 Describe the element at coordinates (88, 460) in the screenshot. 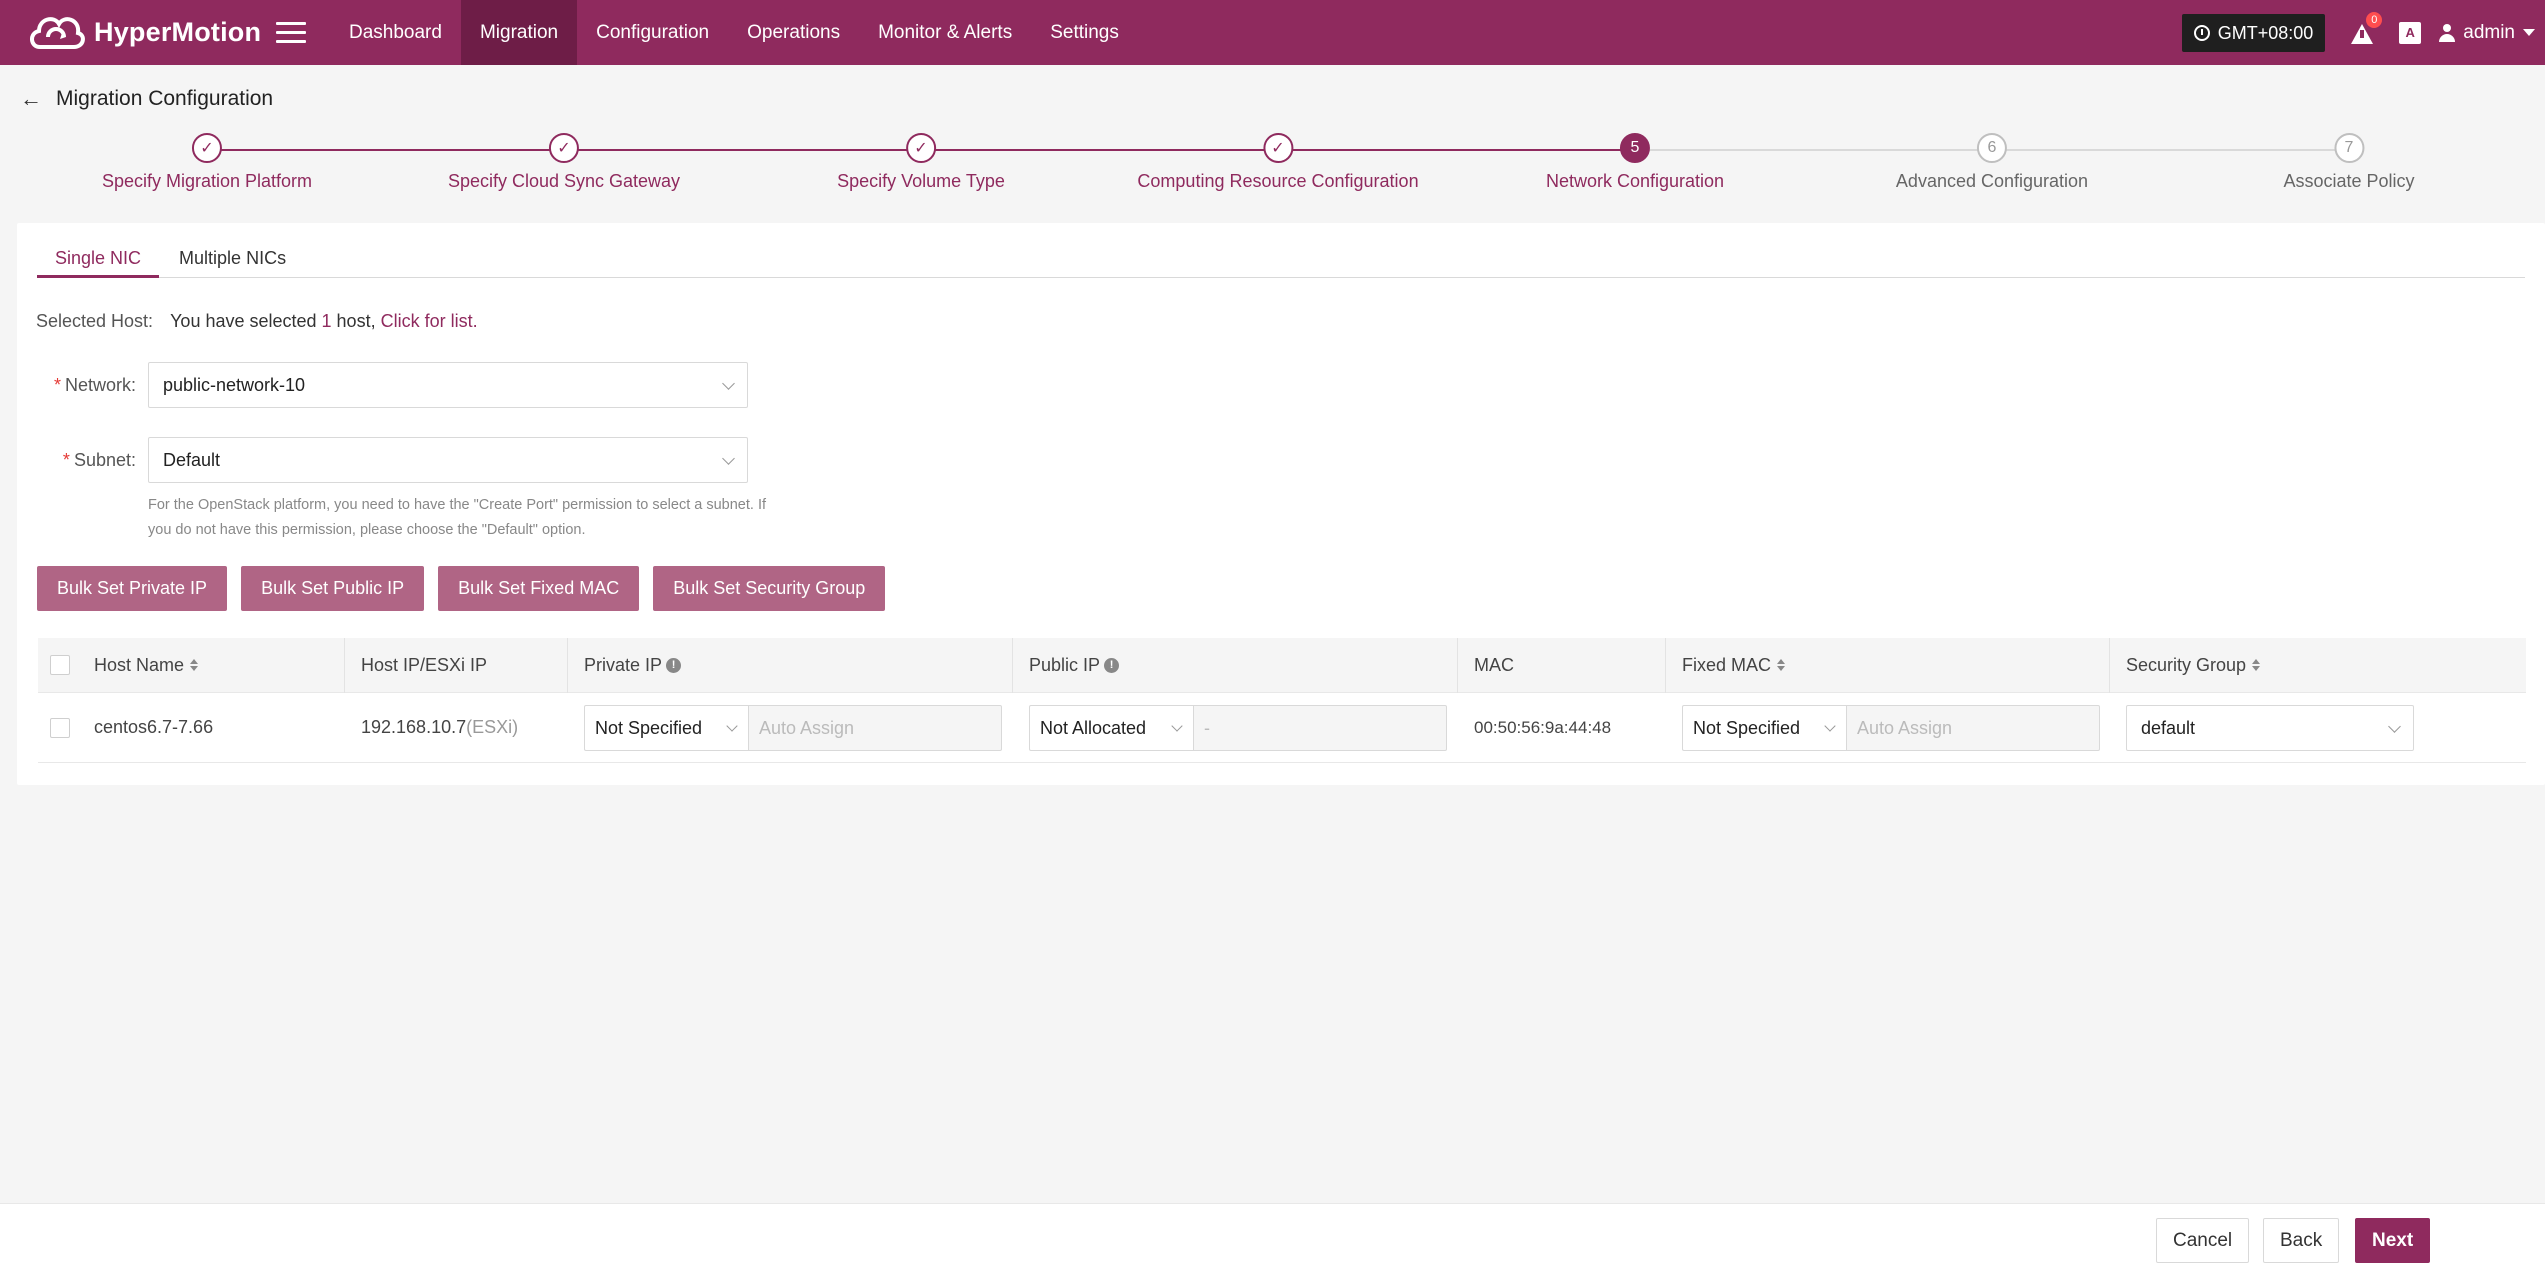

I see `subnet-label: * Subnet:` at that location.